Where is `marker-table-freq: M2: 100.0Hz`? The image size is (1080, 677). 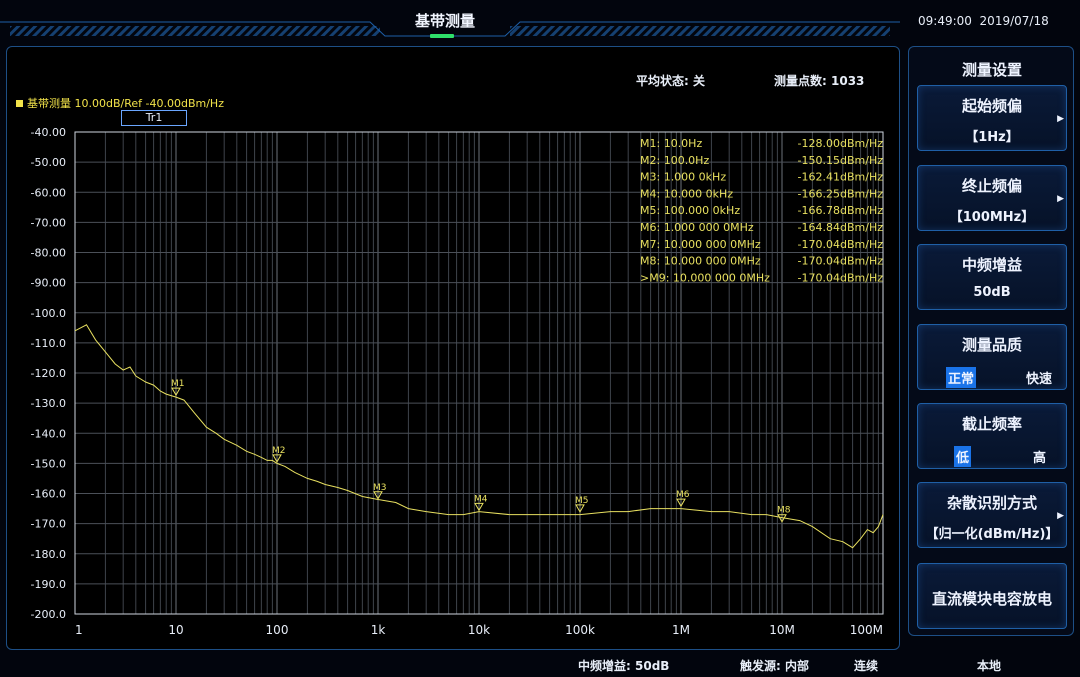 marker-table-freq: M2: 100.0Hz is located at coordinates (674, 160).